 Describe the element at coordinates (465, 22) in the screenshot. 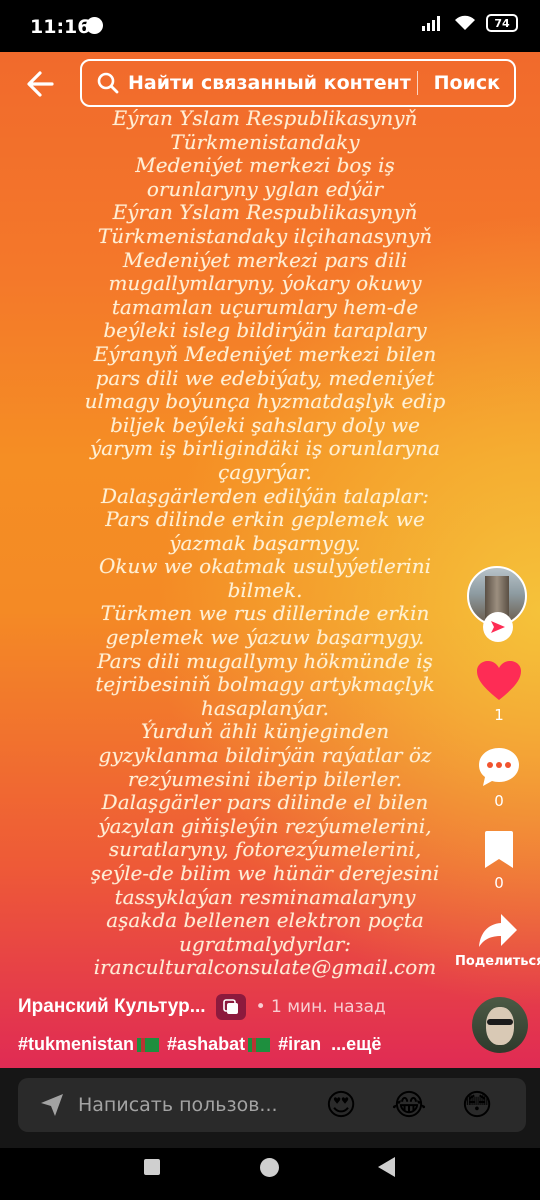

I see `wifi-icon` at that location.